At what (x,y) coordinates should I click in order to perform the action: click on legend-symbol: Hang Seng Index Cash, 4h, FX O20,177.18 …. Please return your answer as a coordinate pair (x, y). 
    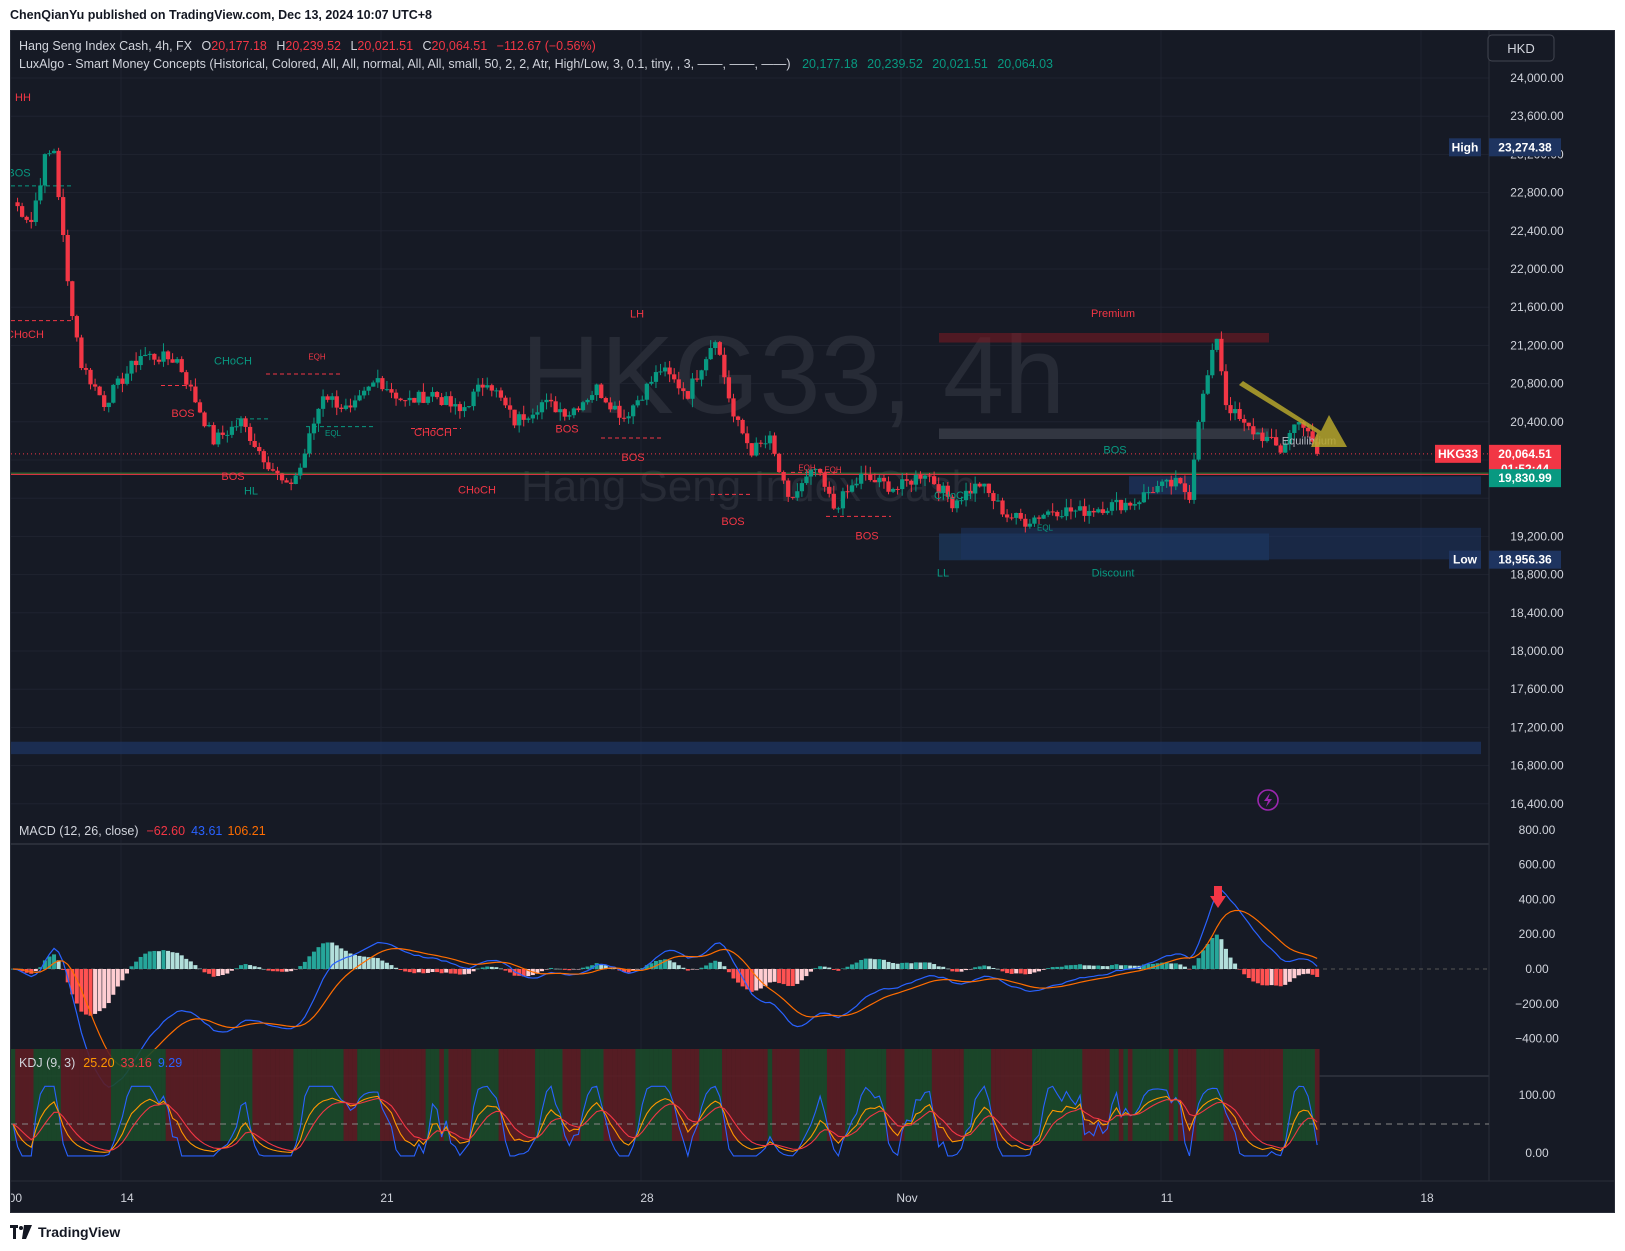
    Looking at the image, I should click on (307, 46).